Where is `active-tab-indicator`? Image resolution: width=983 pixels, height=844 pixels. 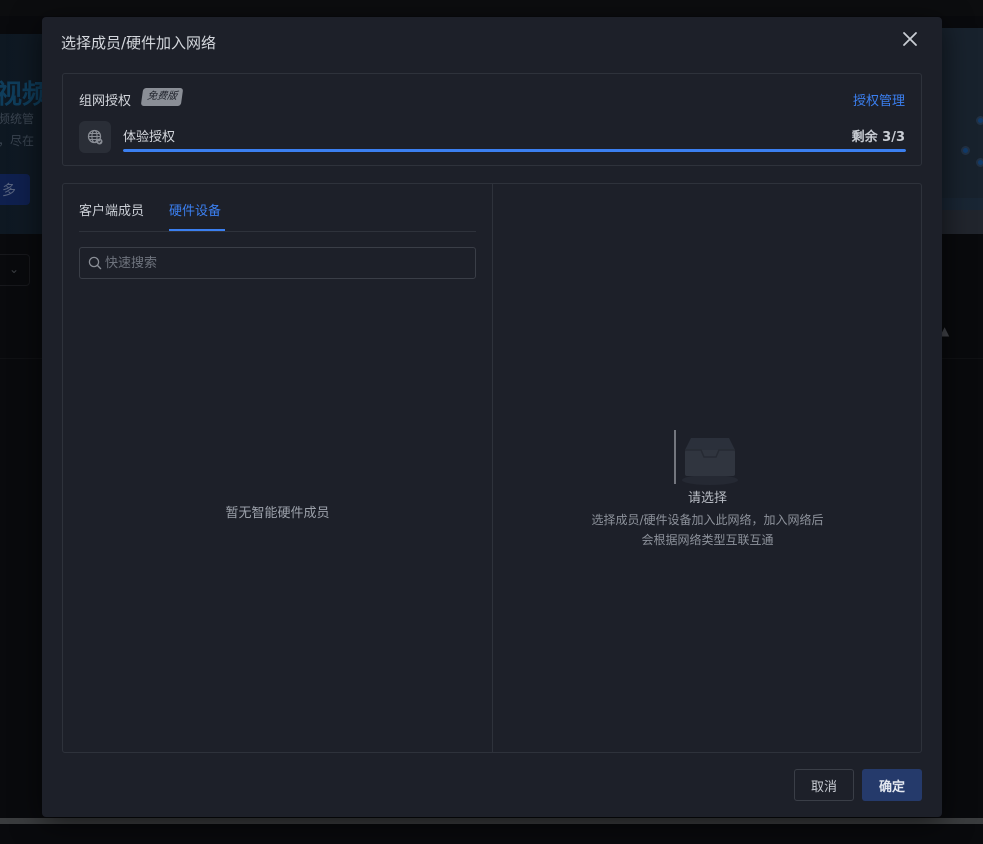
active-tab-indicator is located at coordinates (197, 230).